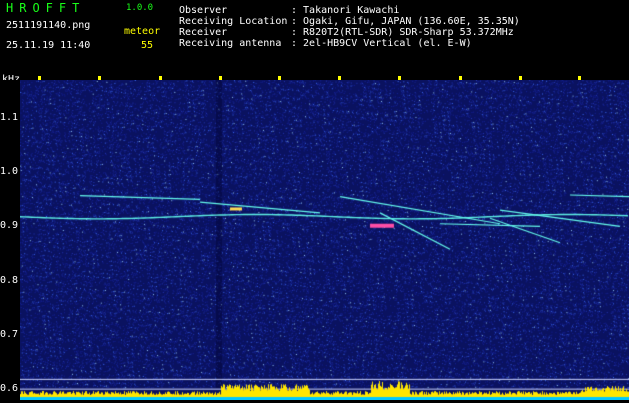 This screenshot has width=629, height=403. Describe the element at coordinates (233, 21) in the screenshot. I see `info-key: Receiving Location` at that location.